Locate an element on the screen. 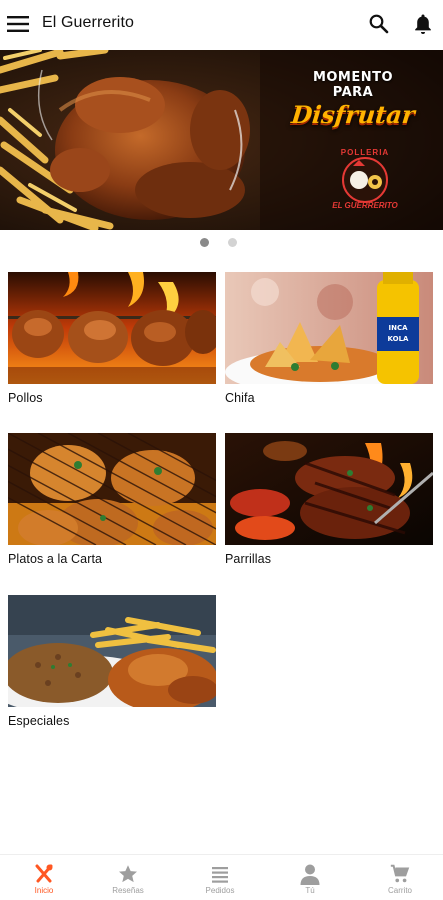  logo-top-text: POLLERIA is located at coordinates (365, 152).